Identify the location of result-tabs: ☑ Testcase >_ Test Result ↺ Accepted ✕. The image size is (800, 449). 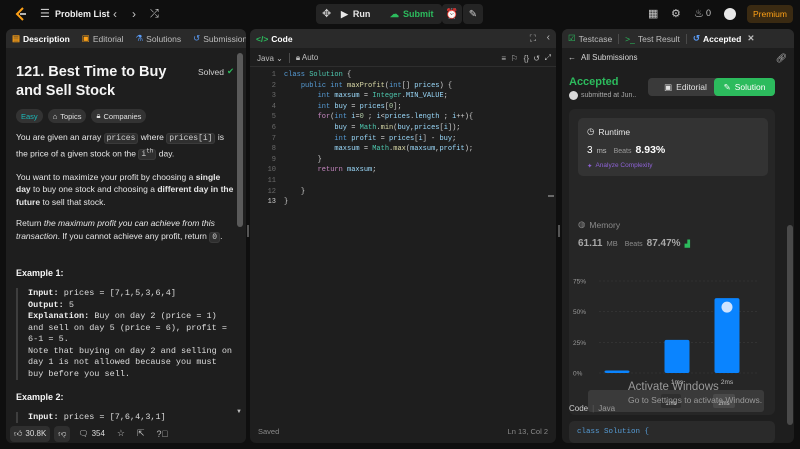
(678, 38).